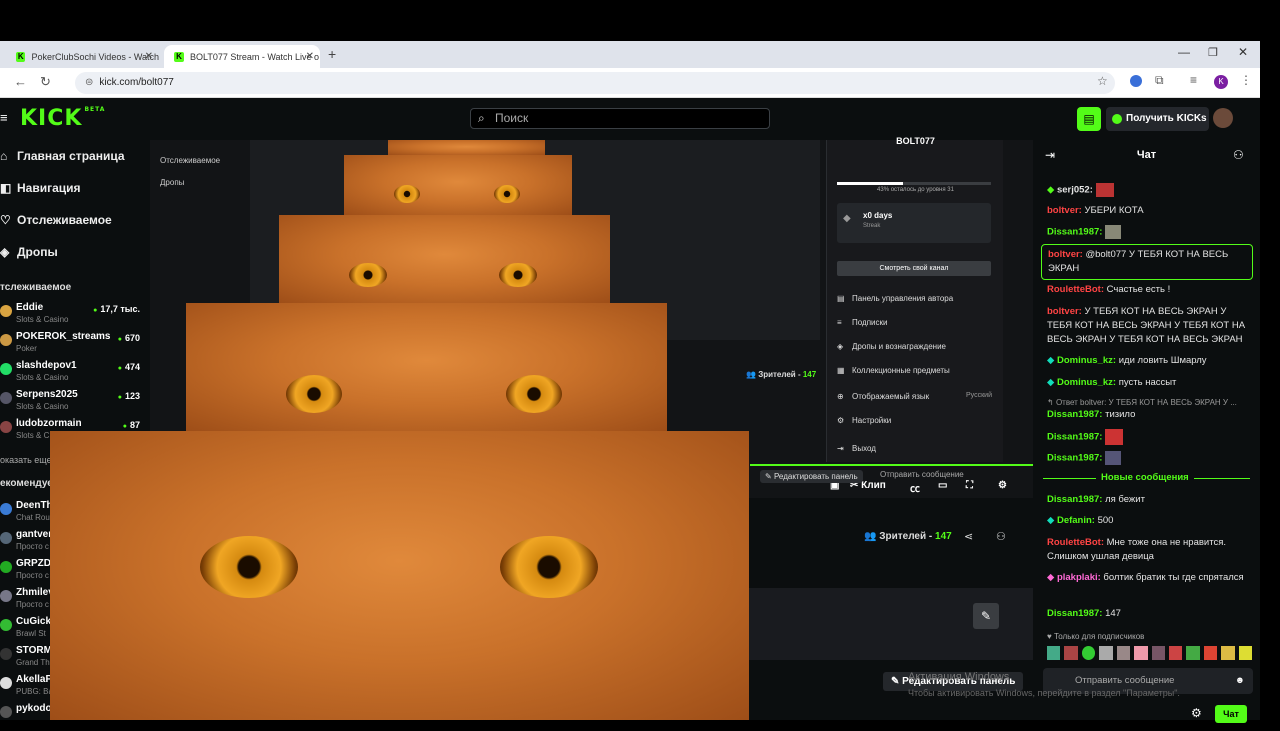 This screenshot has width=1280, height=731. Describe the element at coordinates (1270, 380) in the screenshot. I see `page-scrollbar` at that location.